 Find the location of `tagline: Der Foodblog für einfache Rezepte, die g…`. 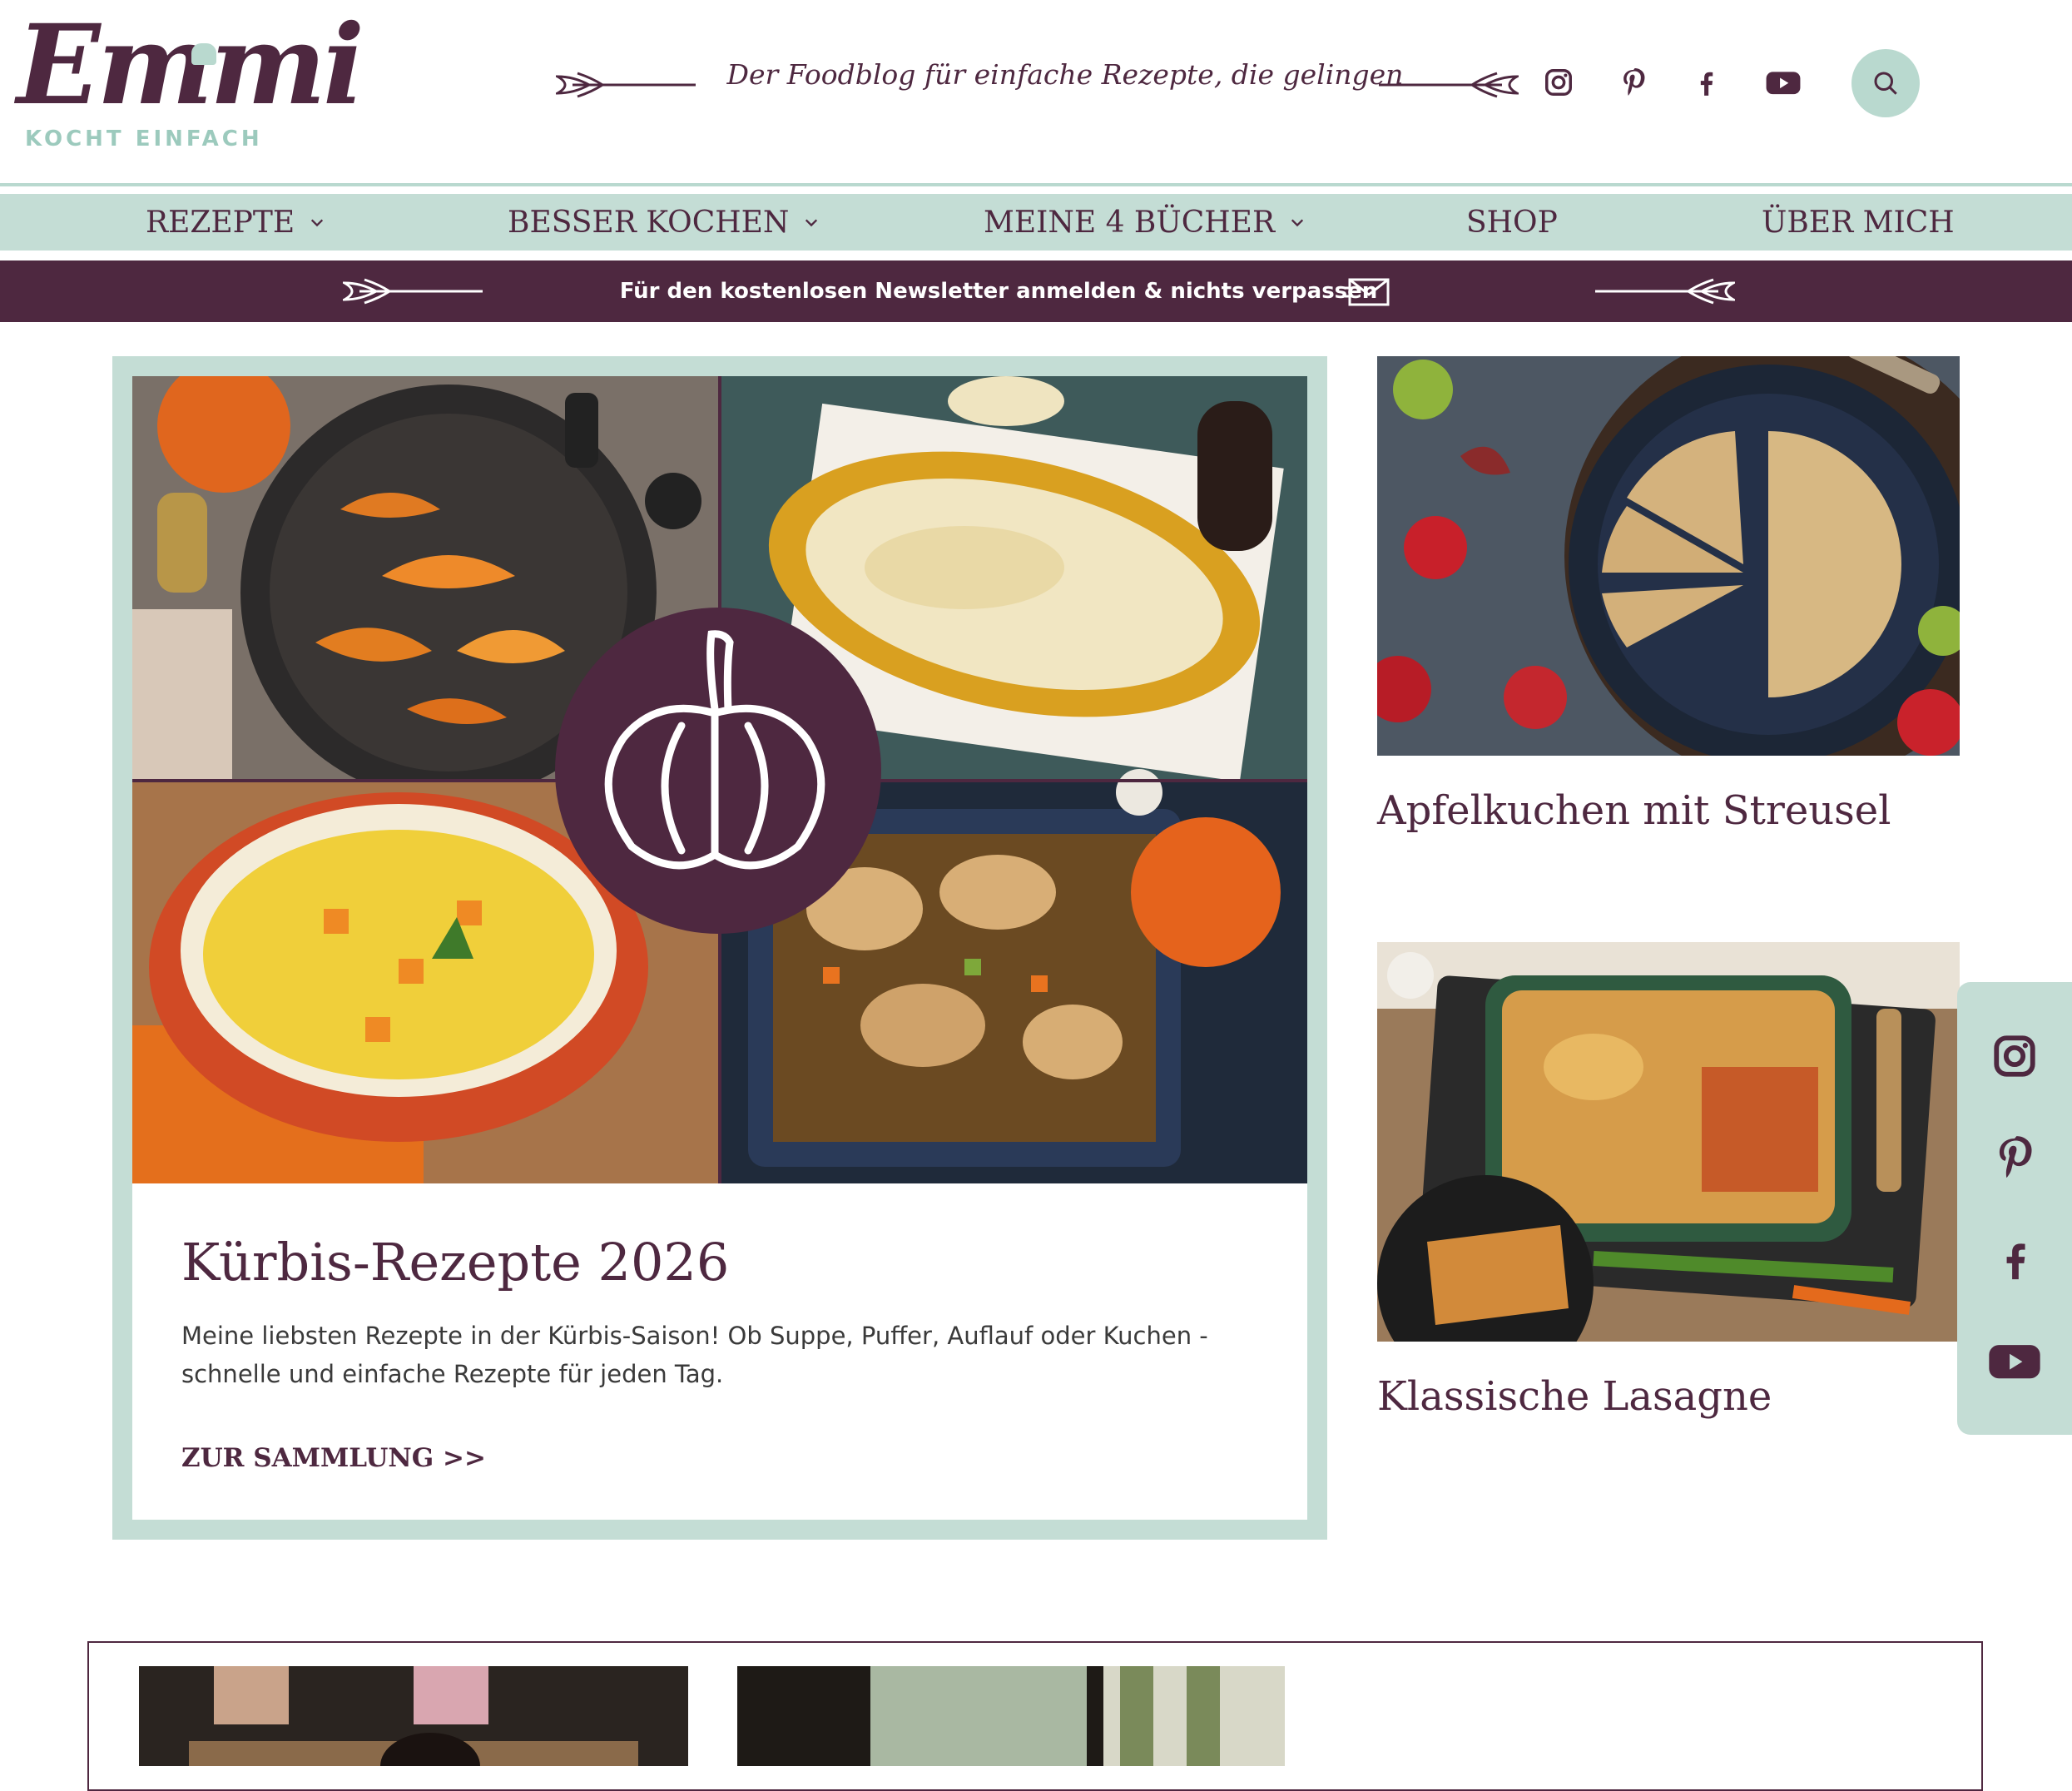

tagline: Der Foodblog für einfache Rezepte, die g… is located at coordinates (1065, 74).